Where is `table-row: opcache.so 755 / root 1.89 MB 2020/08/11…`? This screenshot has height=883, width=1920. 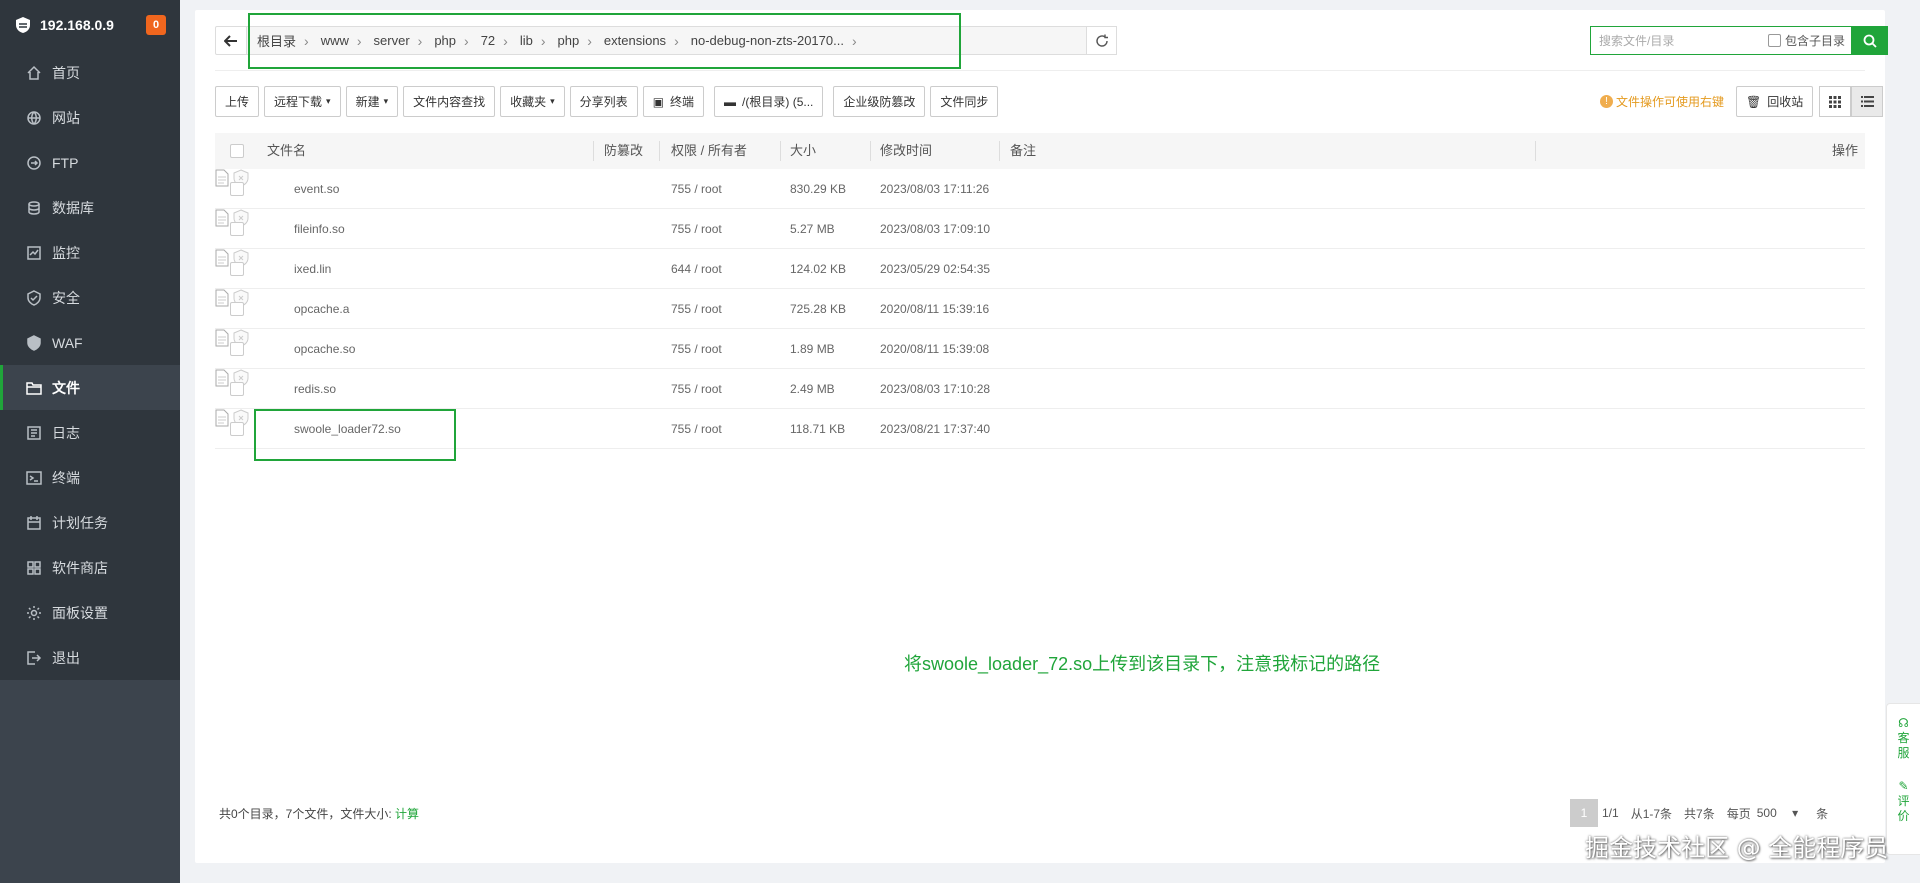 table-row: opcache.so 755 / root 1.89 MB 2020/08/11… is located at coordinates (1040, 349).